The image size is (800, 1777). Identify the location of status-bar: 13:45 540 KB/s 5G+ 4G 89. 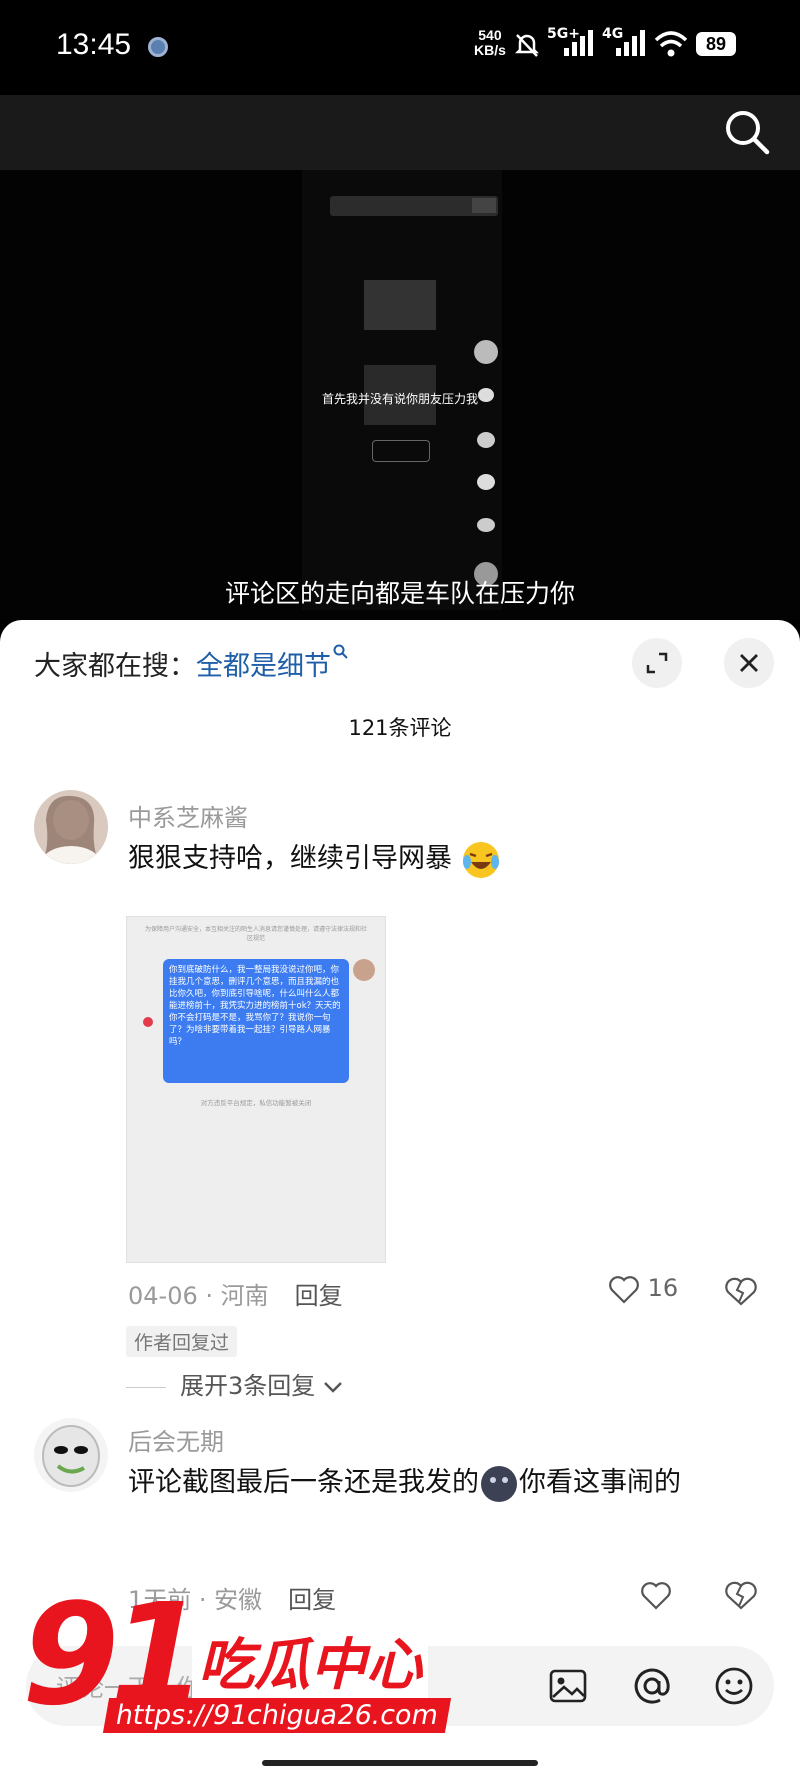
(400, 47).